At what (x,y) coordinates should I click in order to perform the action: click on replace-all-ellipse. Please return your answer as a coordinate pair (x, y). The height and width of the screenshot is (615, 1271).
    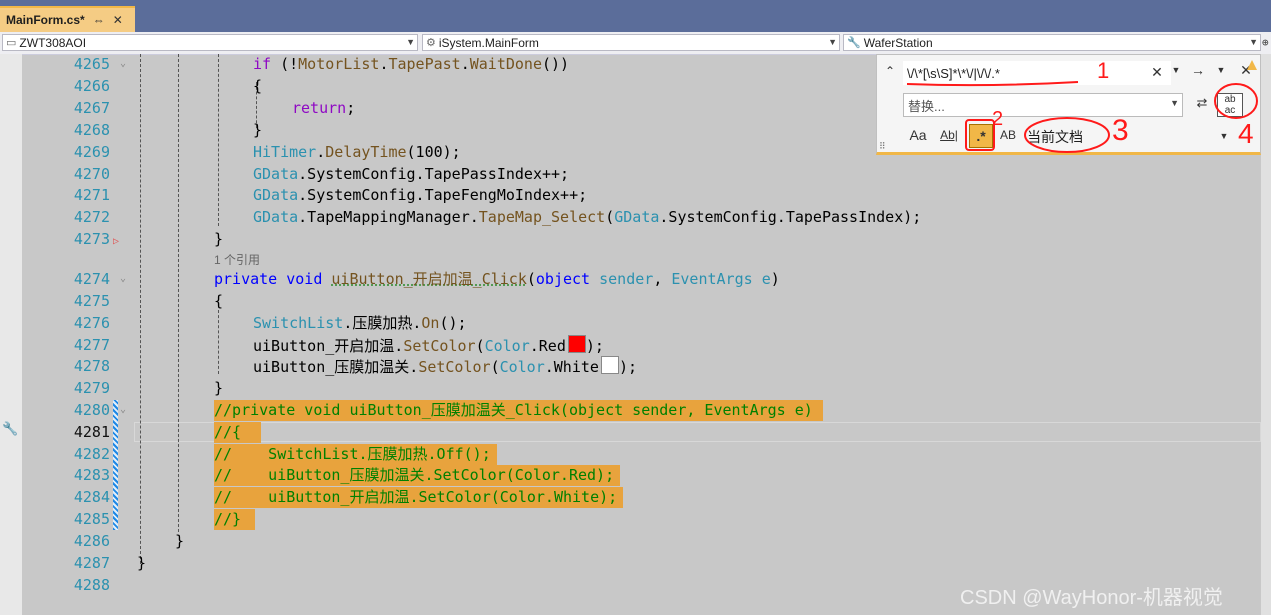
    Looking at the image, I should click on (1236, 101).